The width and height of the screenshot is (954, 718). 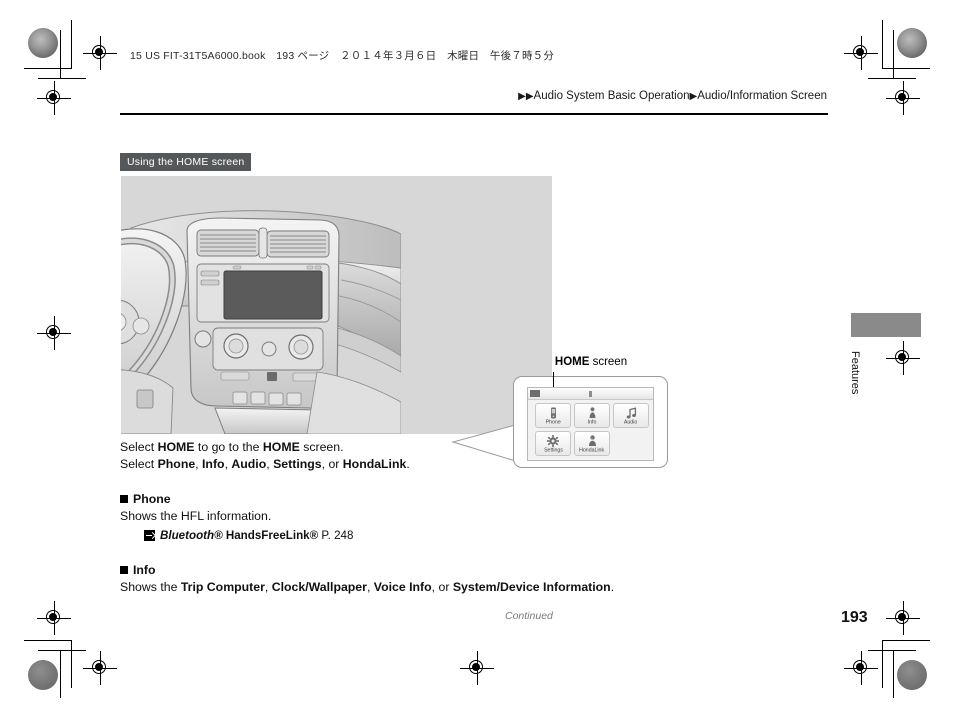 I want to click on instruction-line-1: Select HOME to go to the HOME screen., so click(x=400, y=447).